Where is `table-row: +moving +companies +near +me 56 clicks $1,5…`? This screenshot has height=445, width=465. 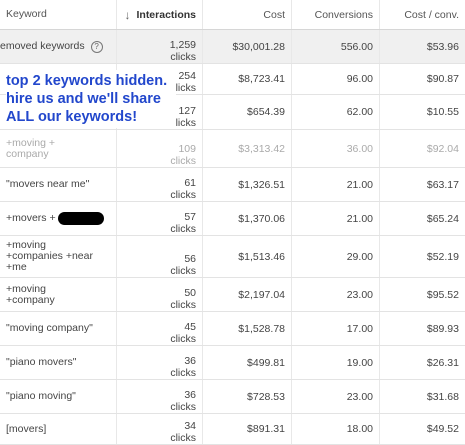
table-row: +moving +companies +near +me 56 clicks $1,5… is located at coordinates (232, 257).